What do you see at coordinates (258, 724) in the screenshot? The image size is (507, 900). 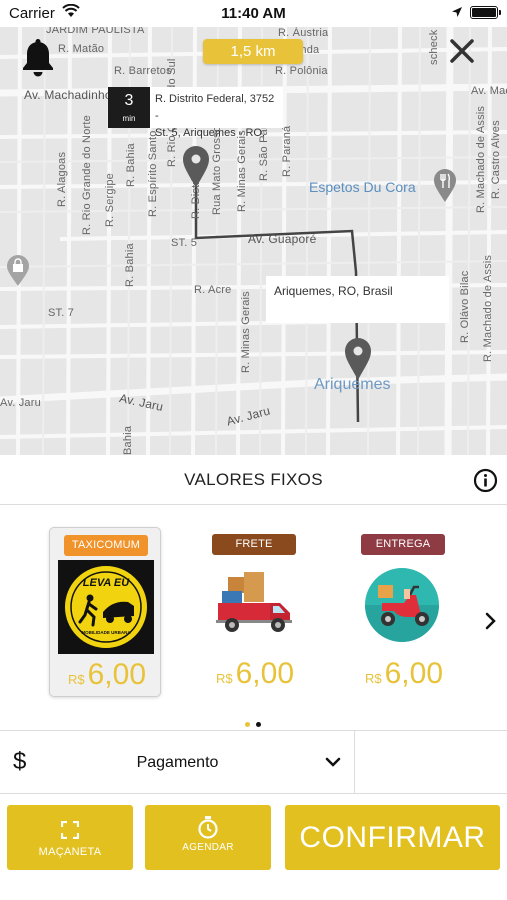 I see `pagination-dot` at bounding box center [258, 724].